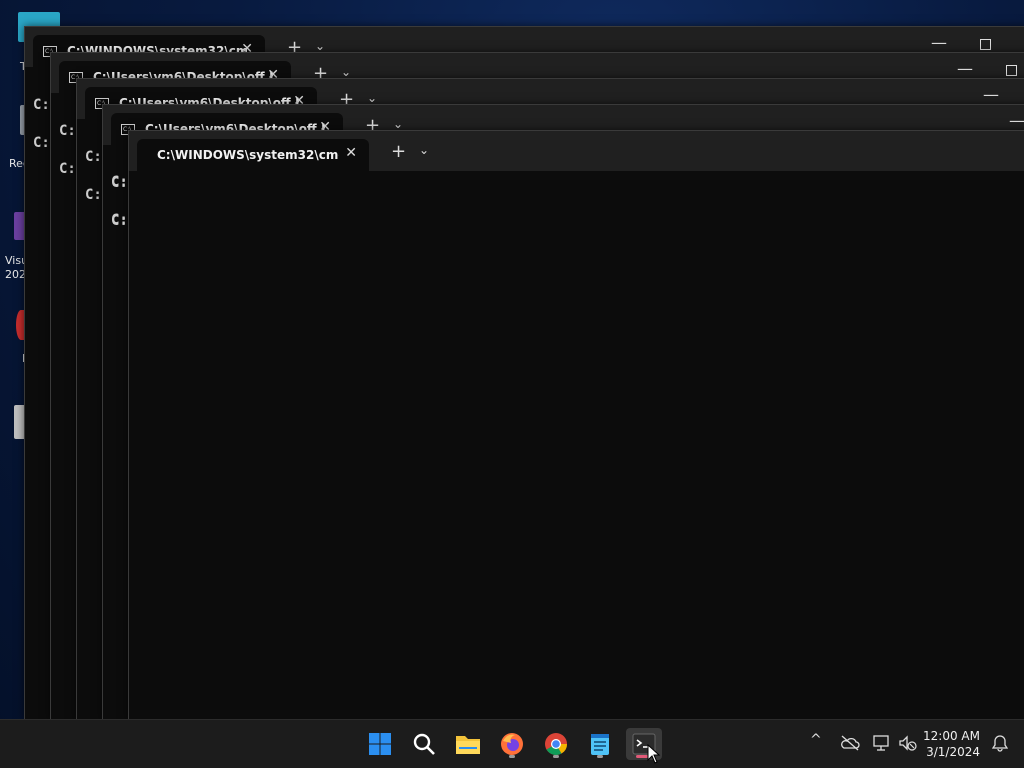 The height and width of the screenshot is (768, 1024). I want to click on clock-time: 12:00 AM, so click(951, 736).